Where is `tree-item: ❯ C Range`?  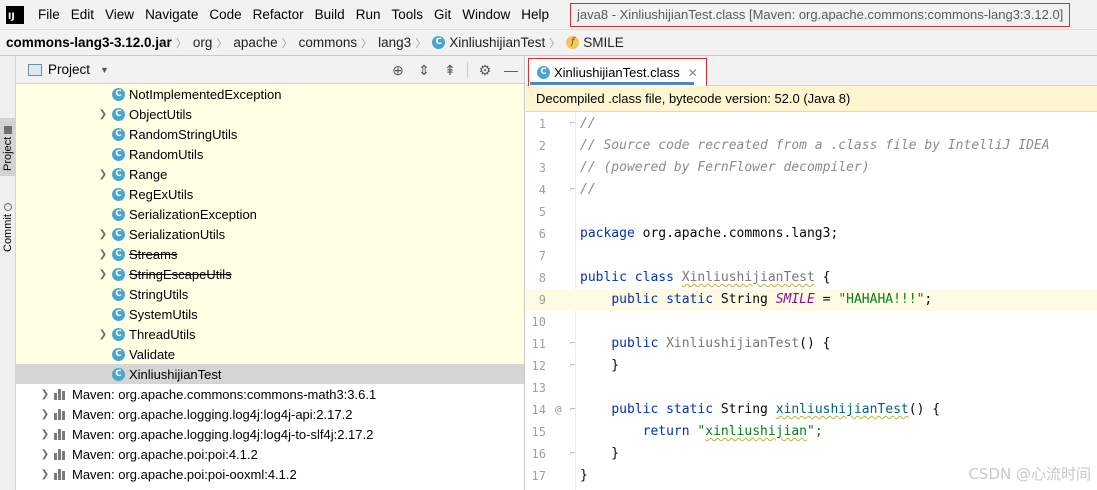
tree-item: ❯ C Range is located at coordinates (270, 174).